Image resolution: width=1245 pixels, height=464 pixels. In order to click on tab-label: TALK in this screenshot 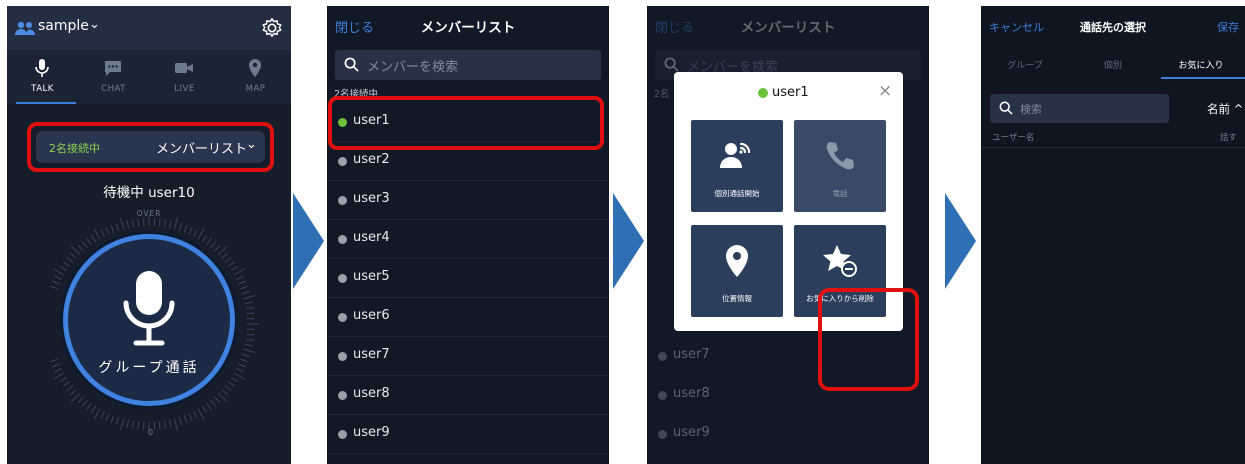, I will do `click(42, 89)`.